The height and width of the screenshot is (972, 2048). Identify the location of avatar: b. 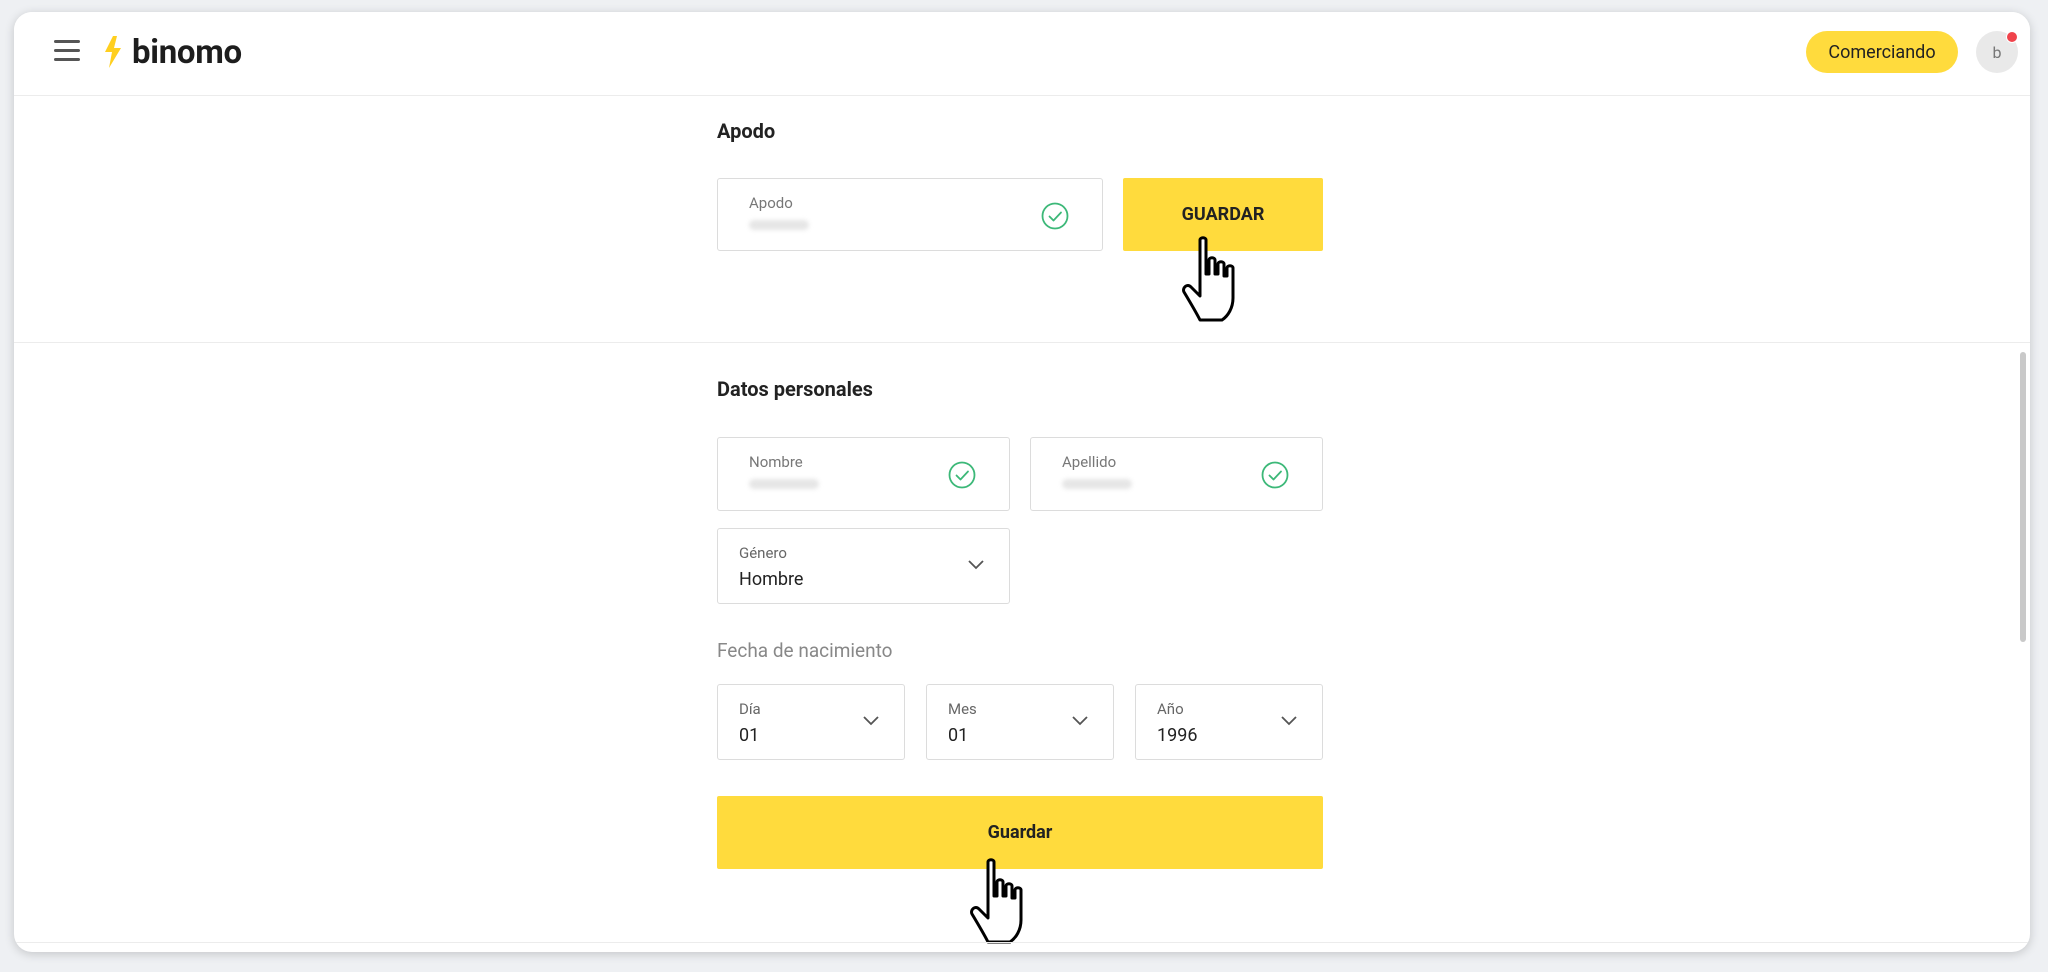
(1997, 52).